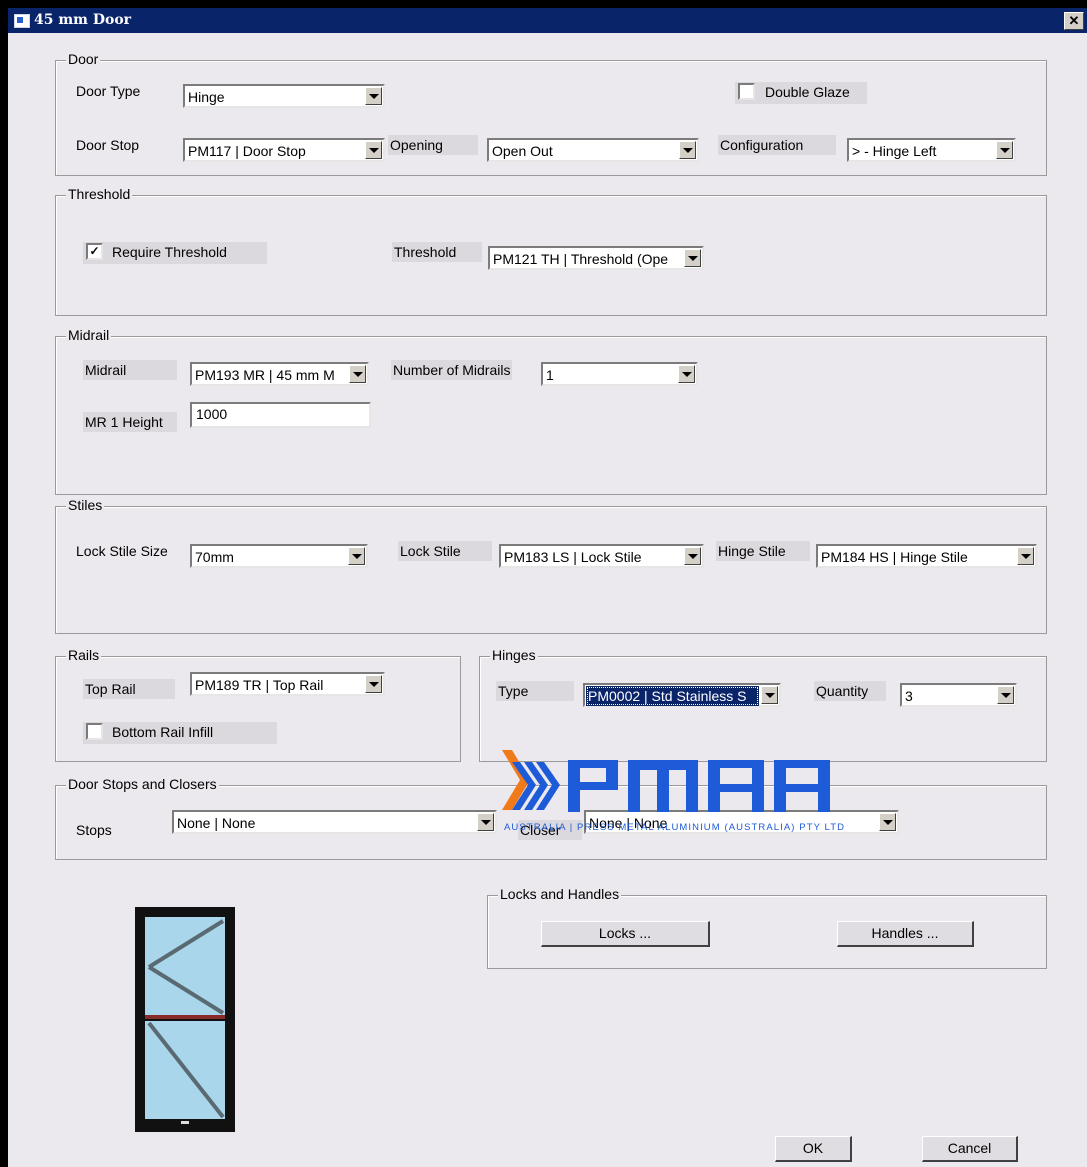 The width and height of the screenshot is (1087, 1167). I want to click on configuration-combo: > - Hinge Left, so click(931, 150).